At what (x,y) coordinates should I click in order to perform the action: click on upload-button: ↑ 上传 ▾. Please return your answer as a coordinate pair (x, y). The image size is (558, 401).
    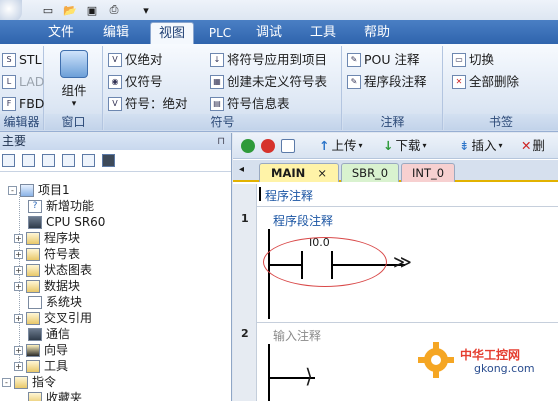
    Looking at the image, I should click on (341, 146).